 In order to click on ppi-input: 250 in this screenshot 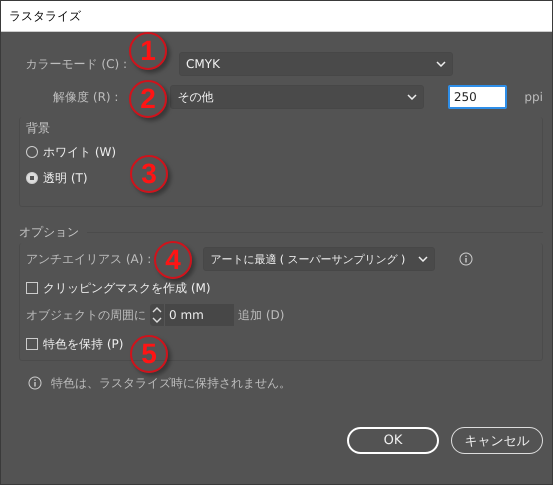, I will do `click(478, 97)`.